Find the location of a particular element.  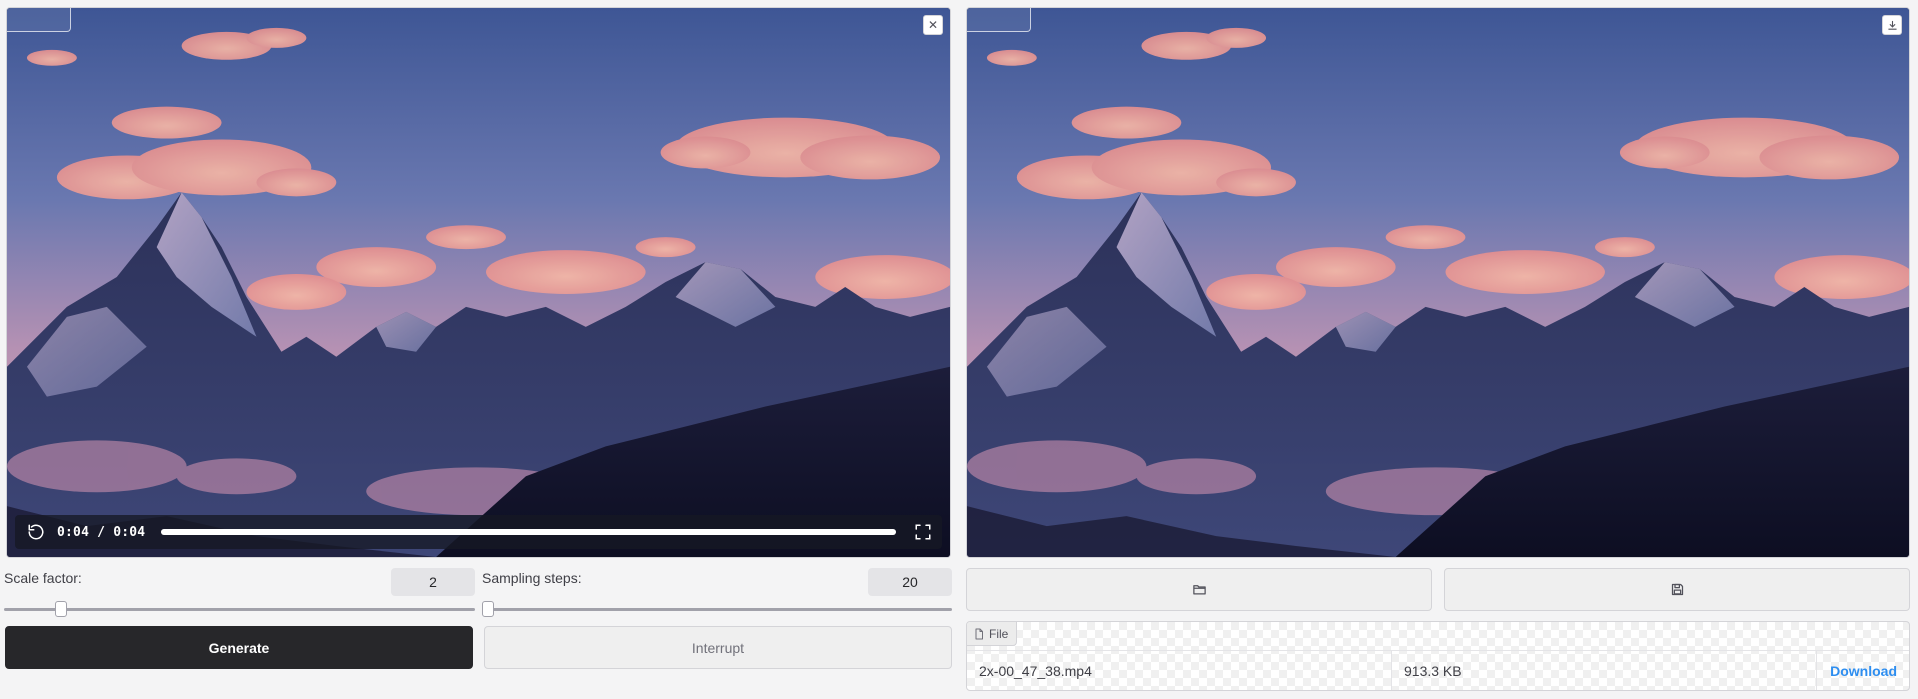

interrupt-button: Interrupt is located at coordinates (718, 647).